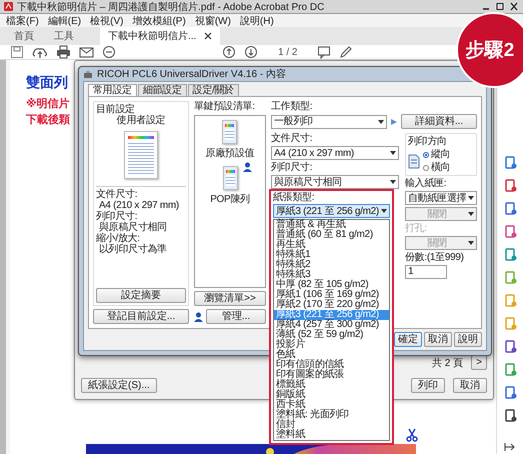 This screenshot has height=454, width=523. What do you see at coordinates (331, 405) in the screenshot?
I see `dropdown-option: 西卡紙` at bounding box center [331, 405].